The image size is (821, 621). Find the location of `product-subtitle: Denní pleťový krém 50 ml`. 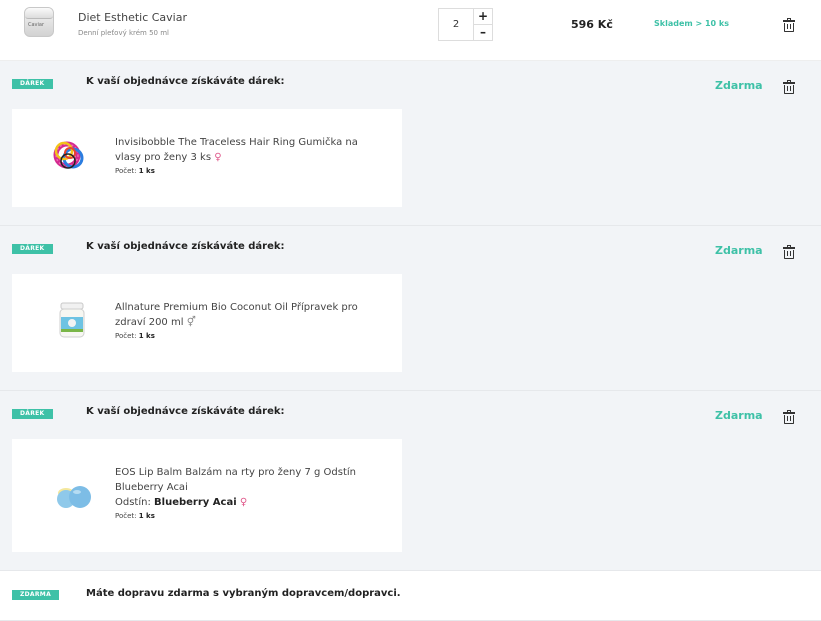

product-subtitle: Denní pleťový krém 50 ml is located at coordinates (123, 33).